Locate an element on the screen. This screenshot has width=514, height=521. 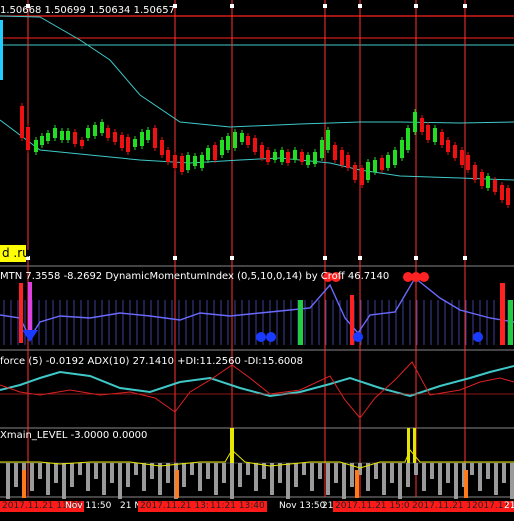
time-axis-label: Nov 11:50 is located at coordinates (88, 506).